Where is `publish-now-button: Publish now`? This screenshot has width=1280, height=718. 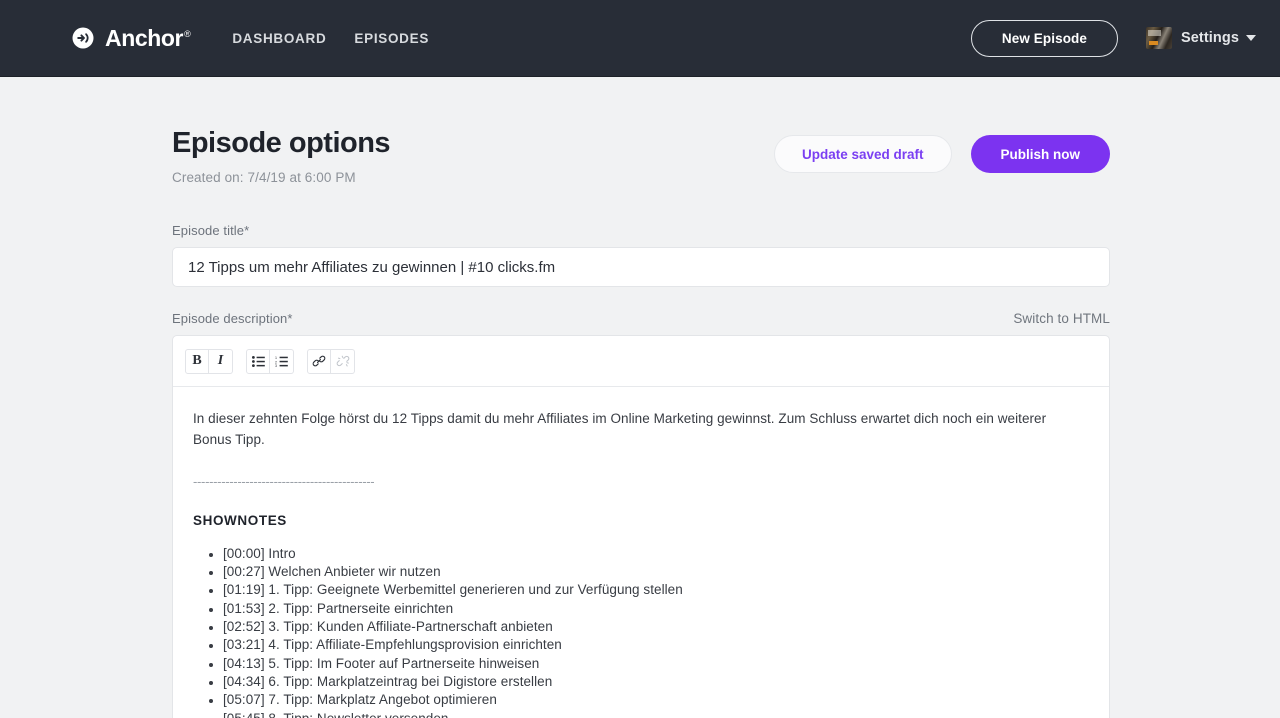 publish-now-button: Publish now is located at coordinates (1040, 154).